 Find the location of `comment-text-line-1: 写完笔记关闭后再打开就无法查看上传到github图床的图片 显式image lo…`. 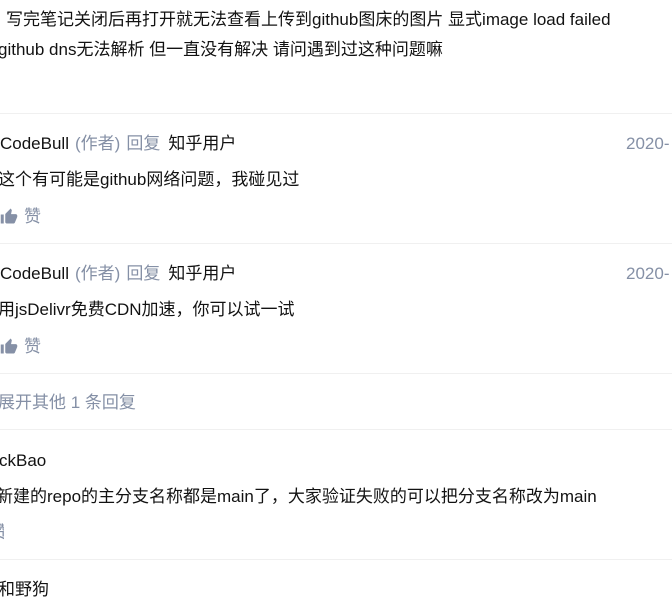

comment-text-line-1: 写完笔记关闭后再打开就无法查看上传到github图床的图片 显式image lo… is located at coordinates (308, 19).